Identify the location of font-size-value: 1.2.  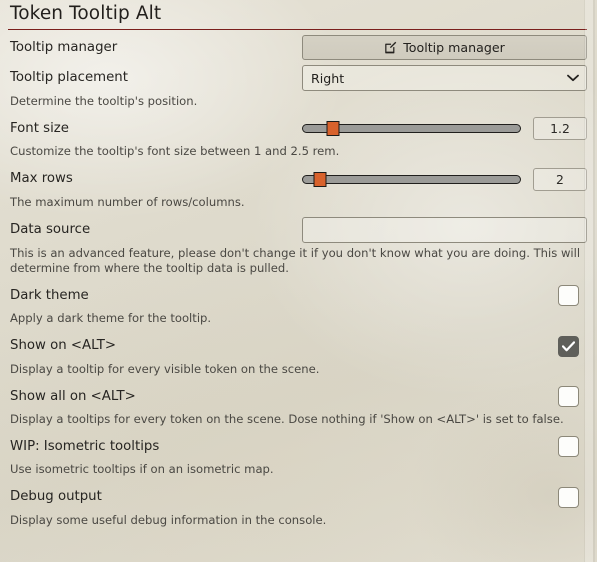
(560, 129).